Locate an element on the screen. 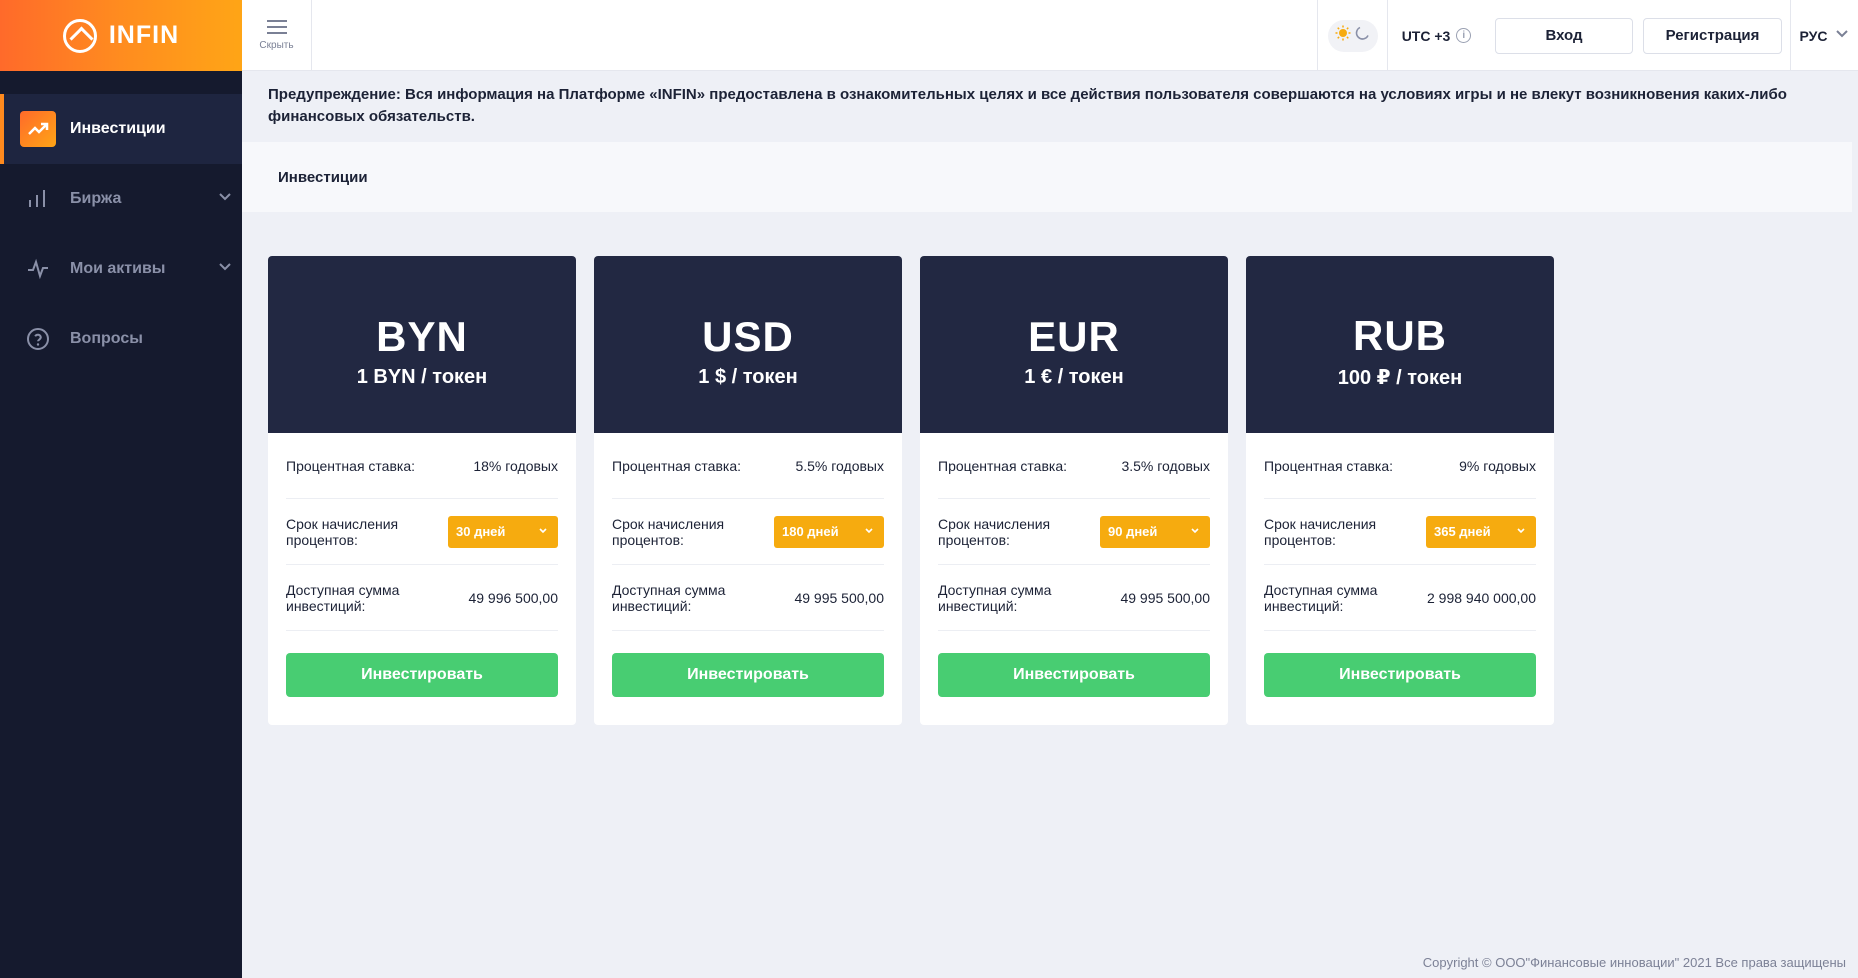 This screenshot has height=978, width=1858. sidebar-item-investments: Инвестиции is located at coordinates (121, 129).